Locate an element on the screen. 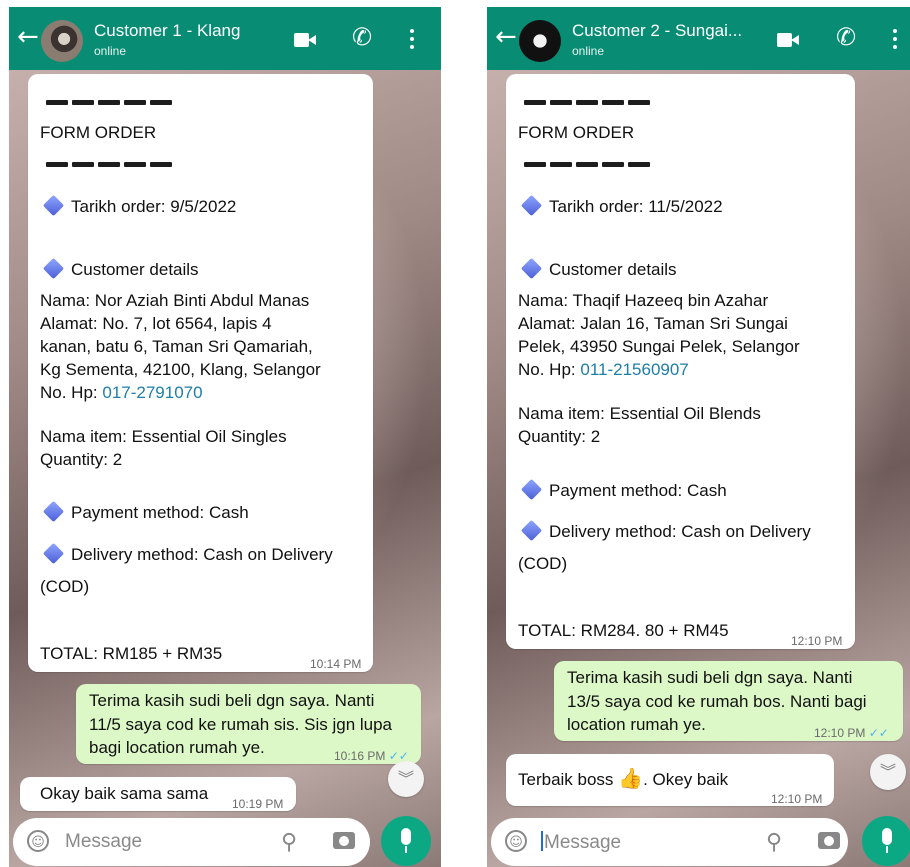 The width and height of the screenshot is (910, 867). address-line: Alamat: Jalan 16, Taman Sri Sungai is located at coordinates (653, 323).